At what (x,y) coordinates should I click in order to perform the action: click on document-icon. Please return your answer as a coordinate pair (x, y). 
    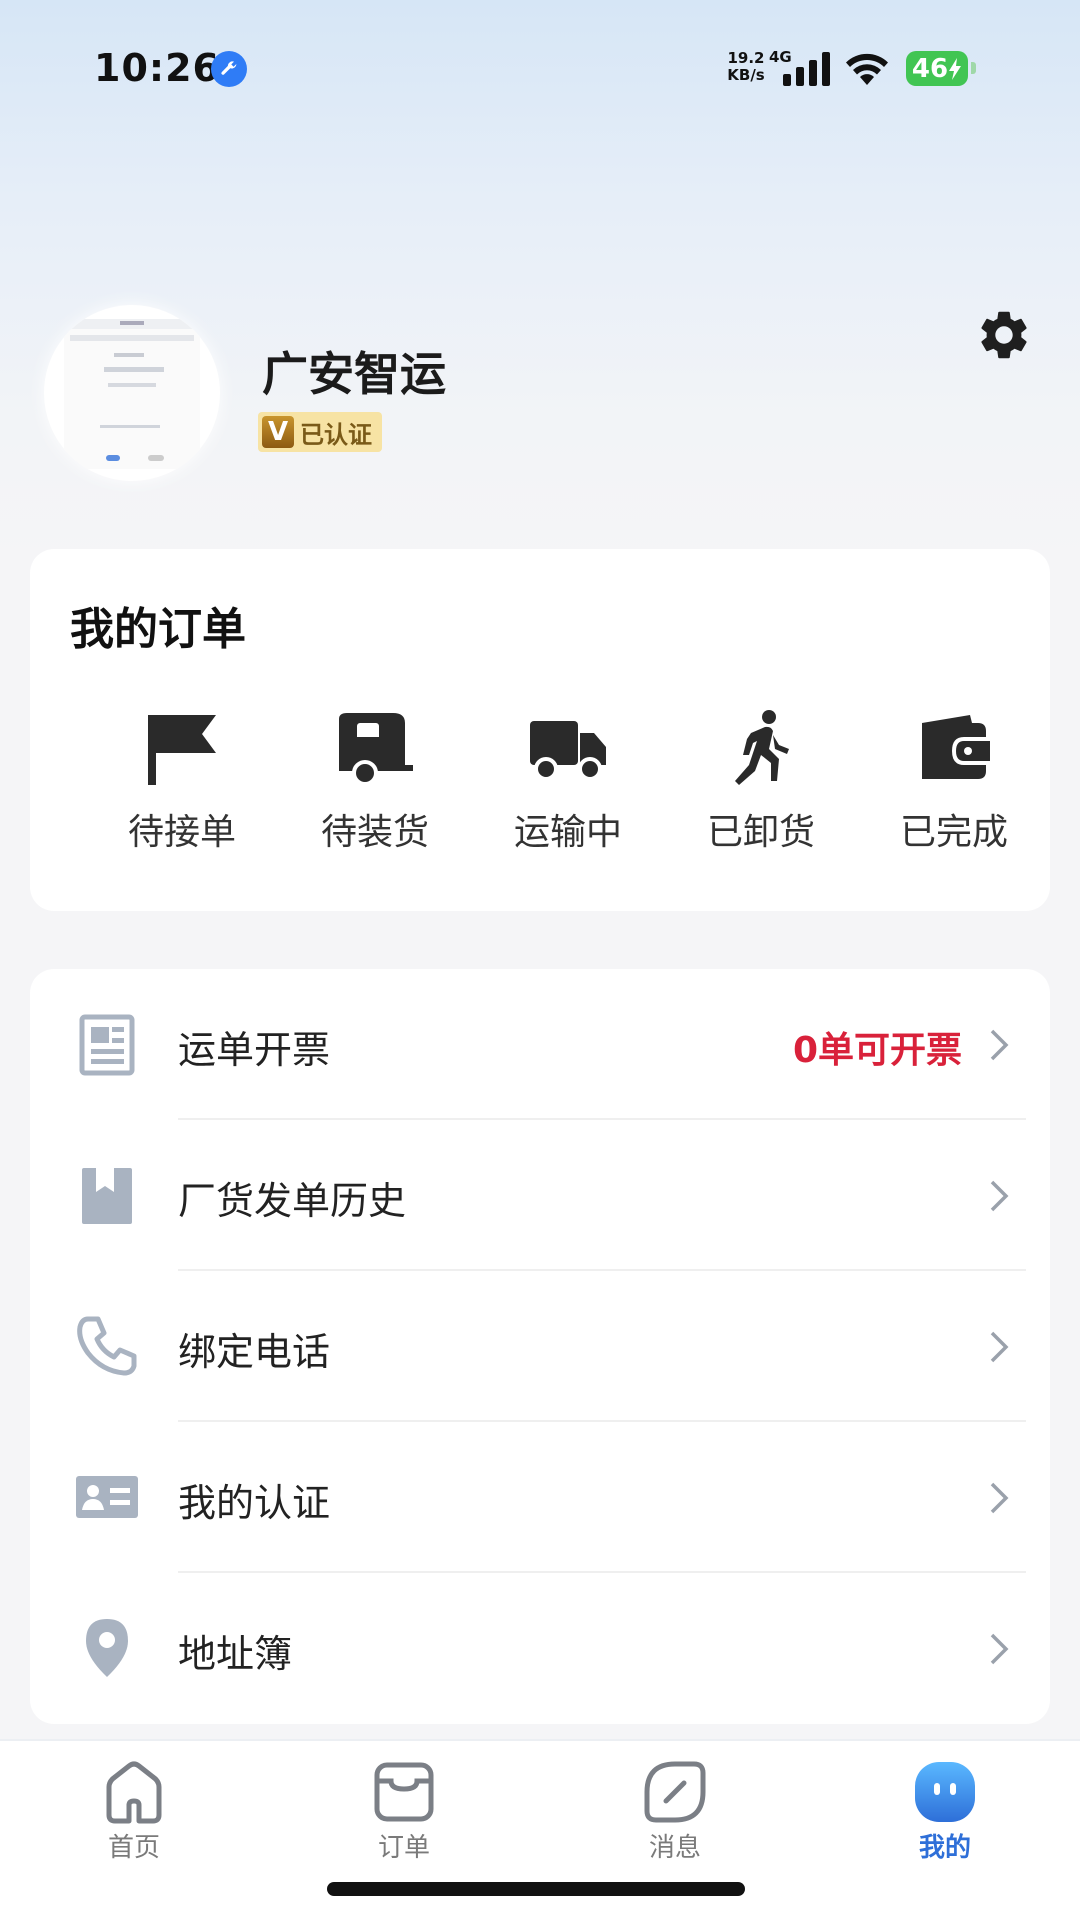
    Looking at the image, I should click on (107, 1045).